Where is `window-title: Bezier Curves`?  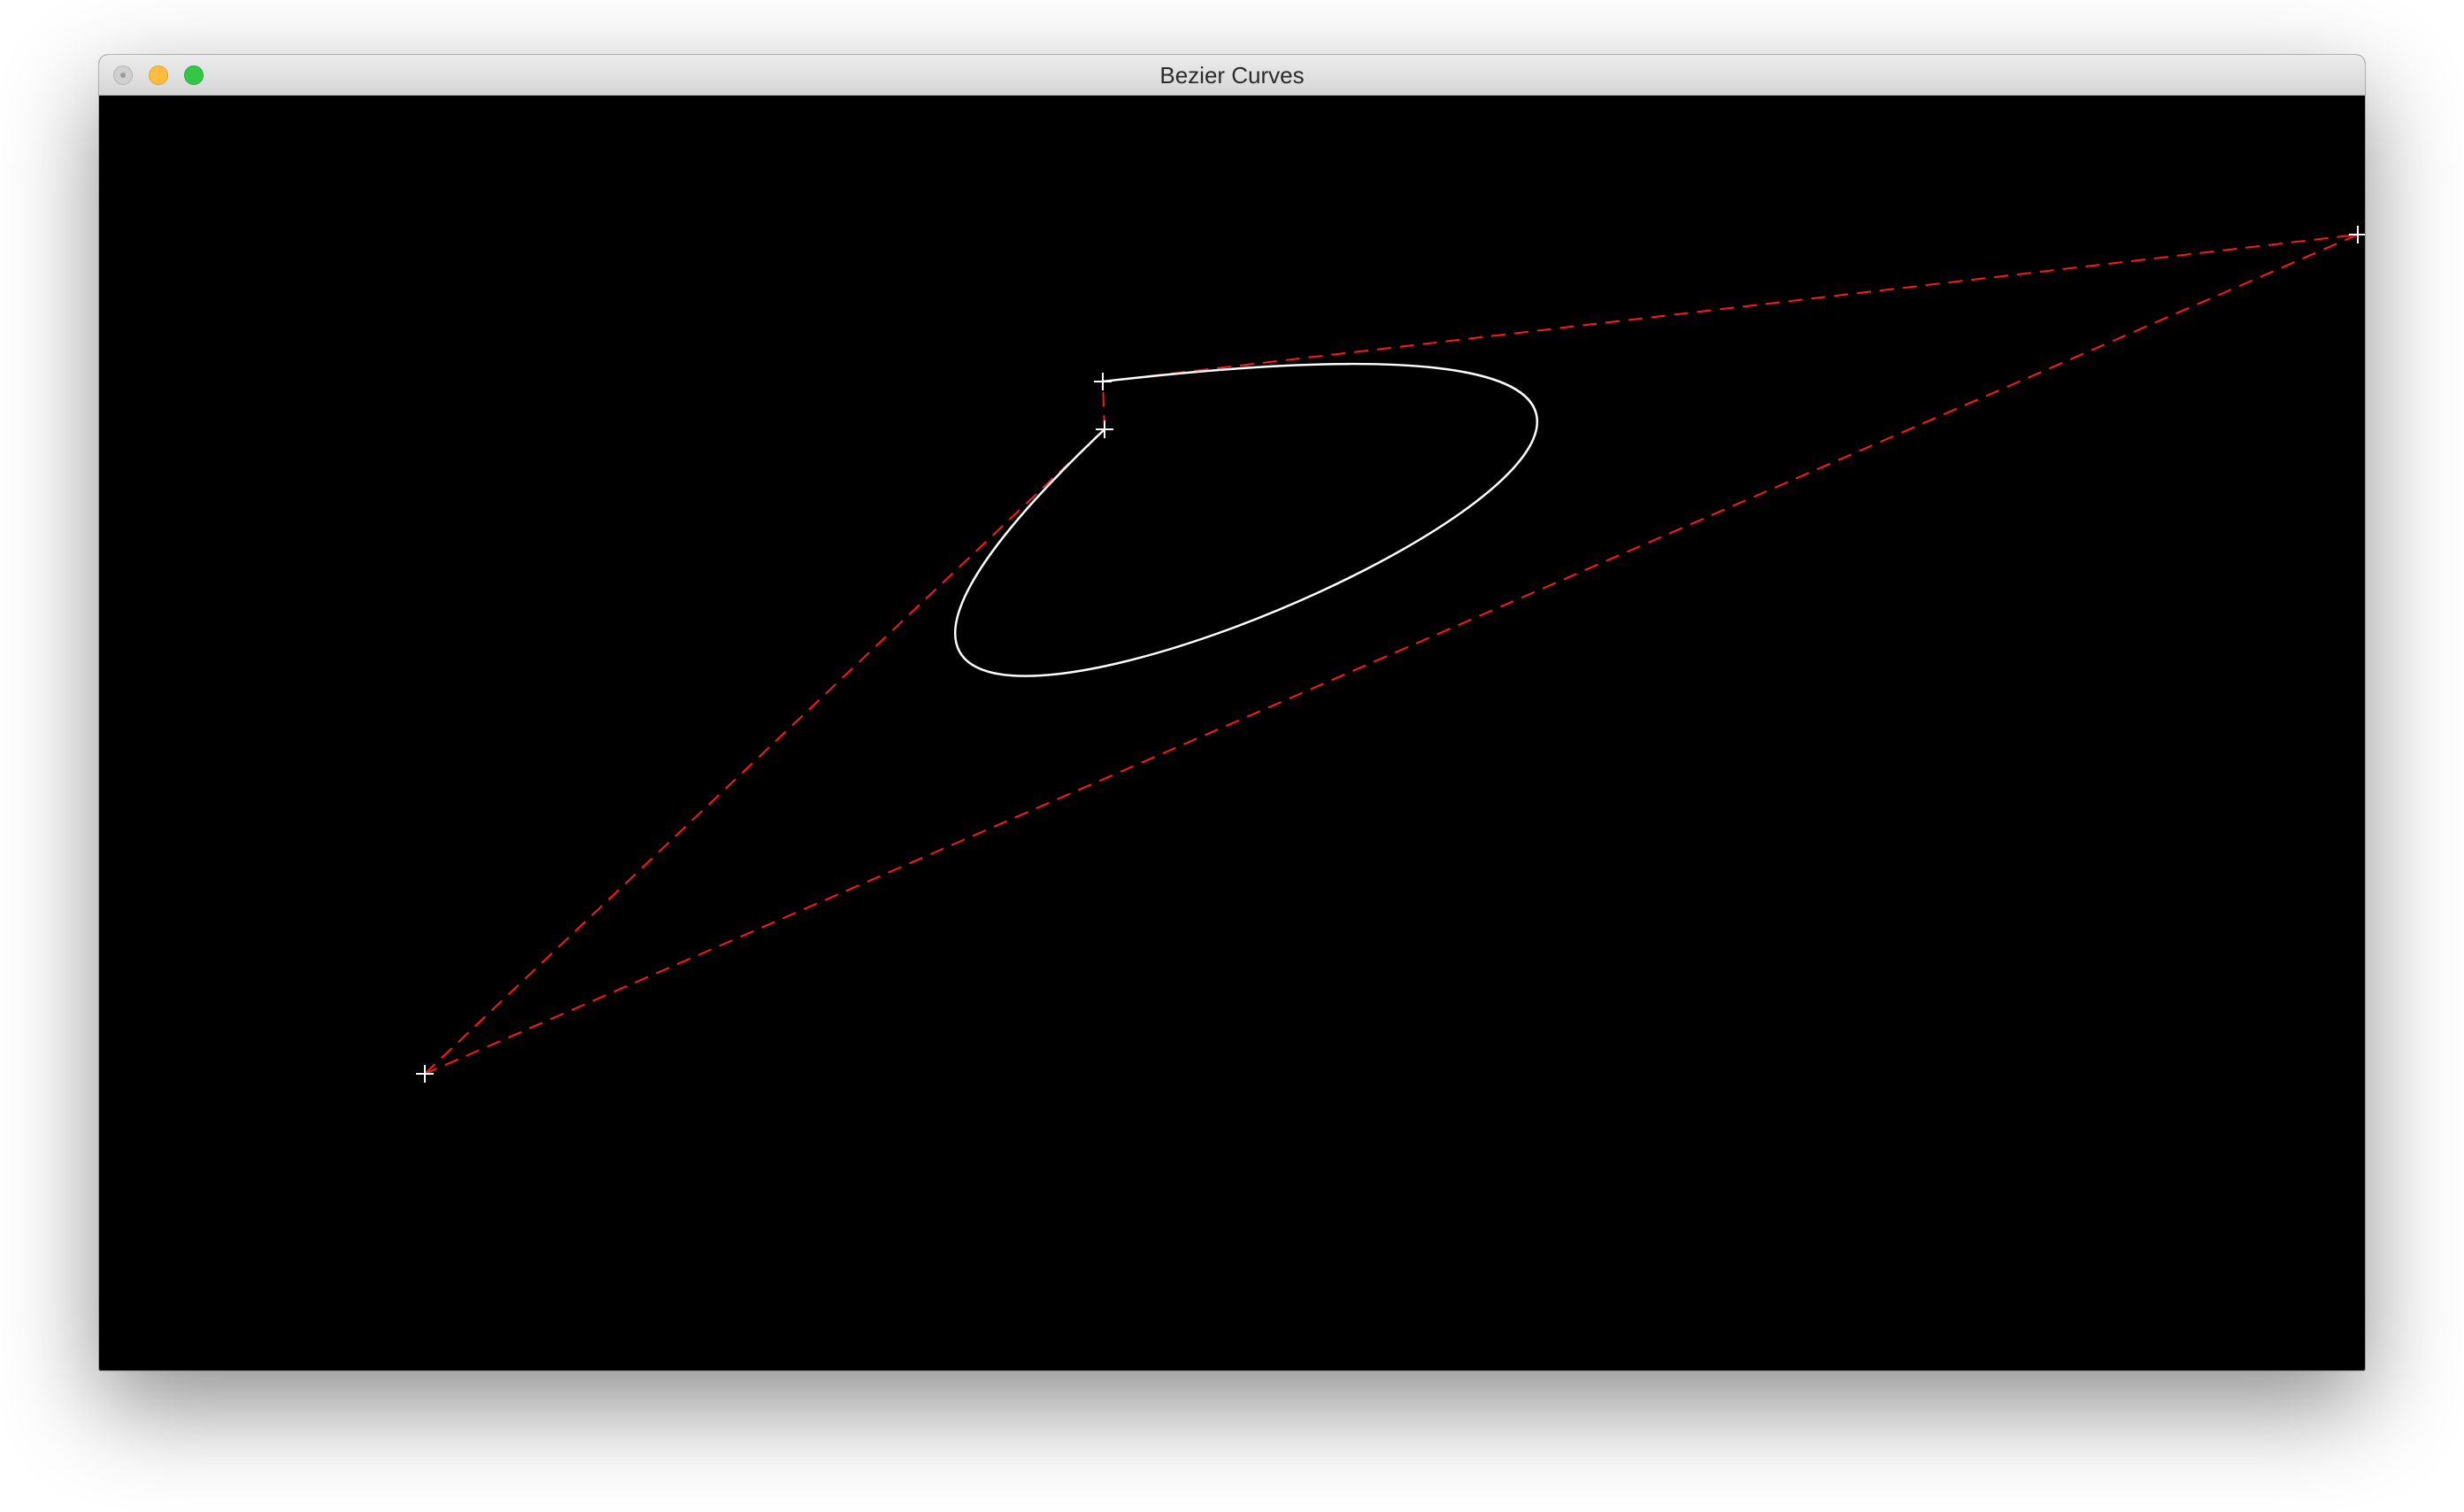 window-title: Bezier Curves is located at coordinates (1232, 75).